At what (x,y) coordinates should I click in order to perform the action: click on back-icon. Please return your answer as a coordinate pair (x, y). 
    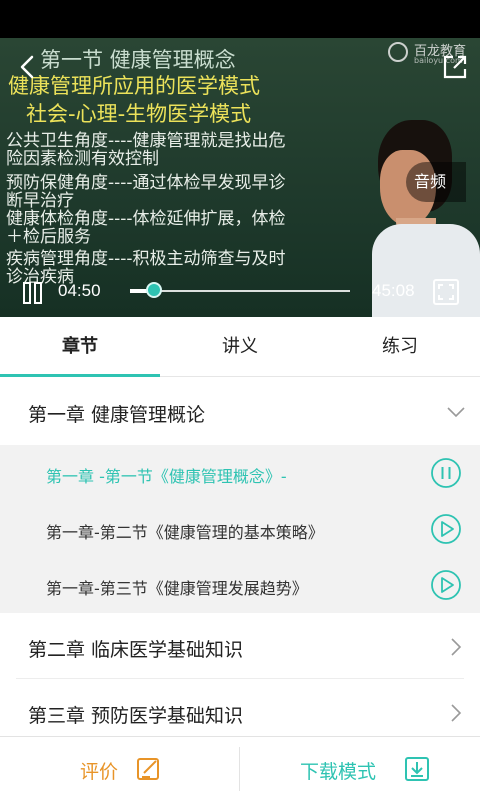
    Looking at the image, I should click on (27, 67).